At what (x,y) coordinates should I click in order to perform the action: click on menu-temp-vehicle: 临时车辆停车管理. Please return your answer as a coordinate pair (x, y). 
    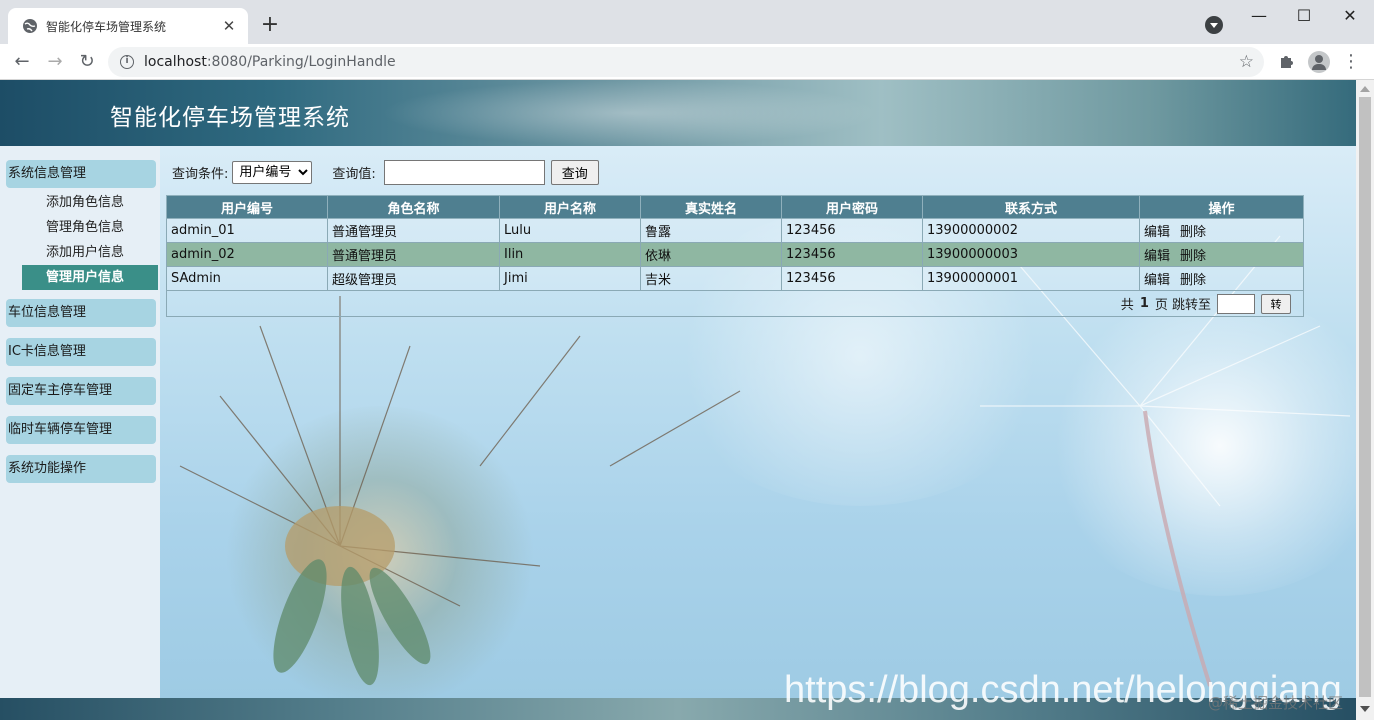
    Looking at the image, I should click on (81, 430).